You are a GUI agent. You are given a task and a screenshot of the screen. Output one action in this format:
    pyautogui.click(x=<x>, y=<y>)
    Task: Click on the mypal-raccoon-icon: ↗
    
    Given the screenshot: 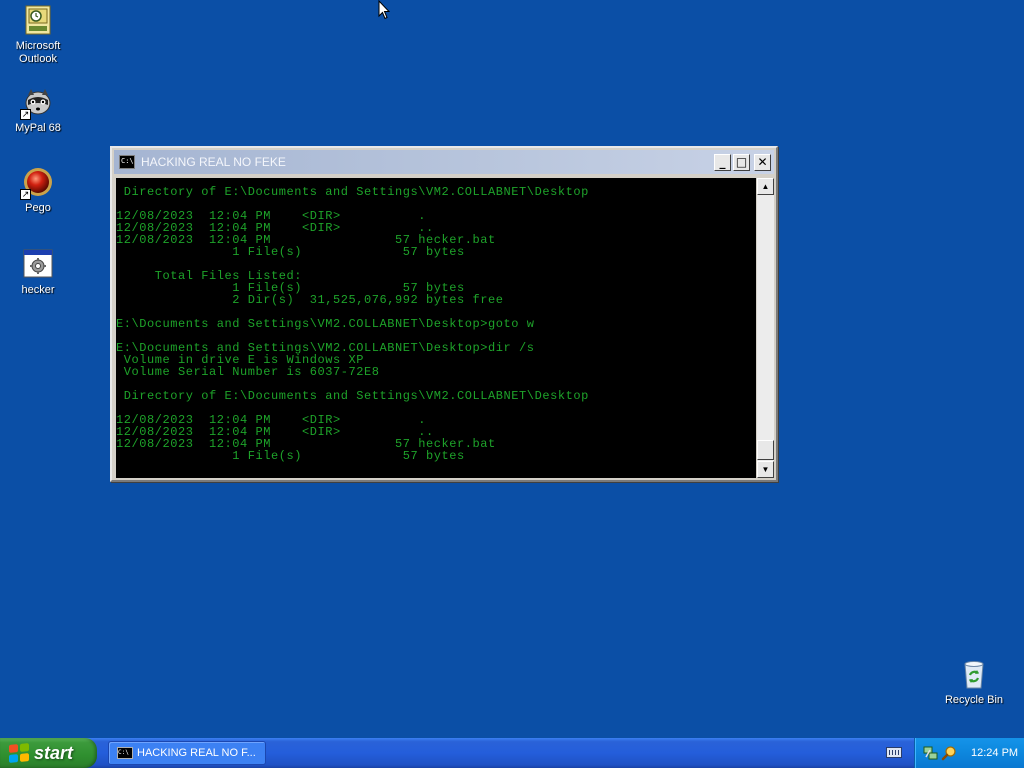 What is the action you would take?
    pyautogui.click(x=37, y=103)
    